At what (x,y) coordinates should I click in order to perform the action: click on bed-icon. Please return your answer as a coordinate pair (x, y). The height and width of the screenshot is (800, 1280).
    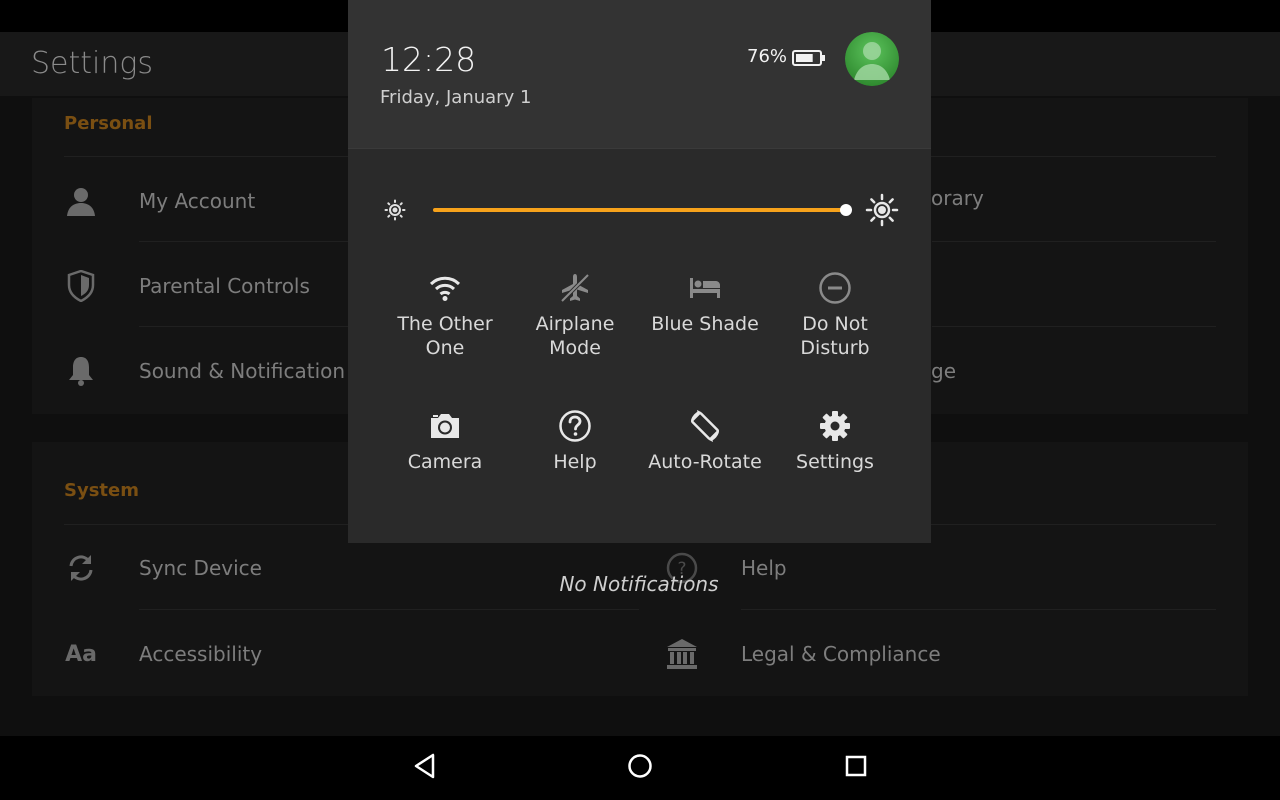
    Looking at the image, I should click on (705, 288).